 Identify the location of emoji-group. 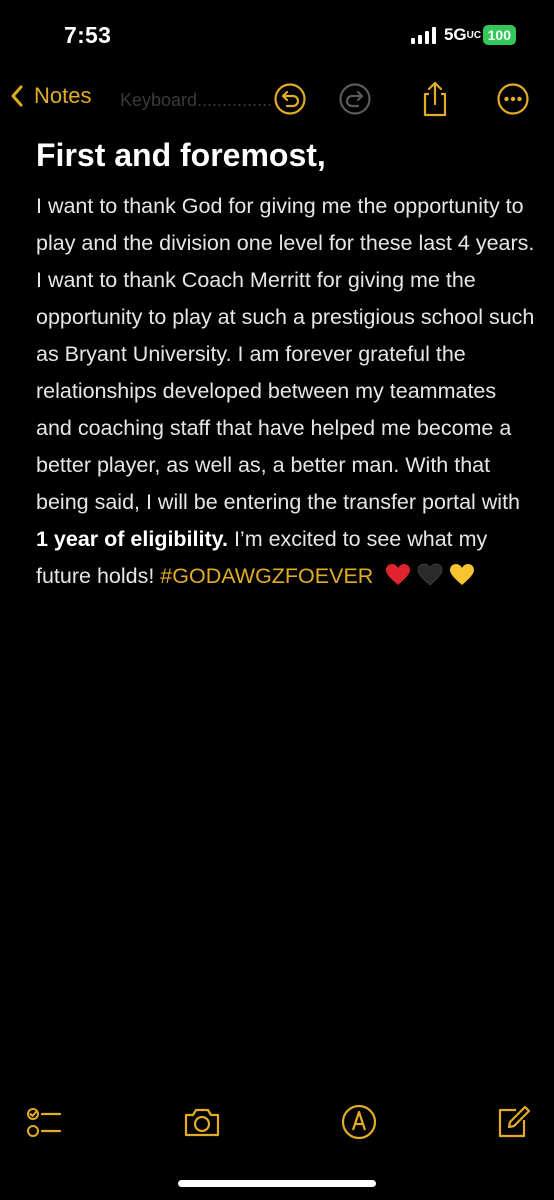
(430, 580).